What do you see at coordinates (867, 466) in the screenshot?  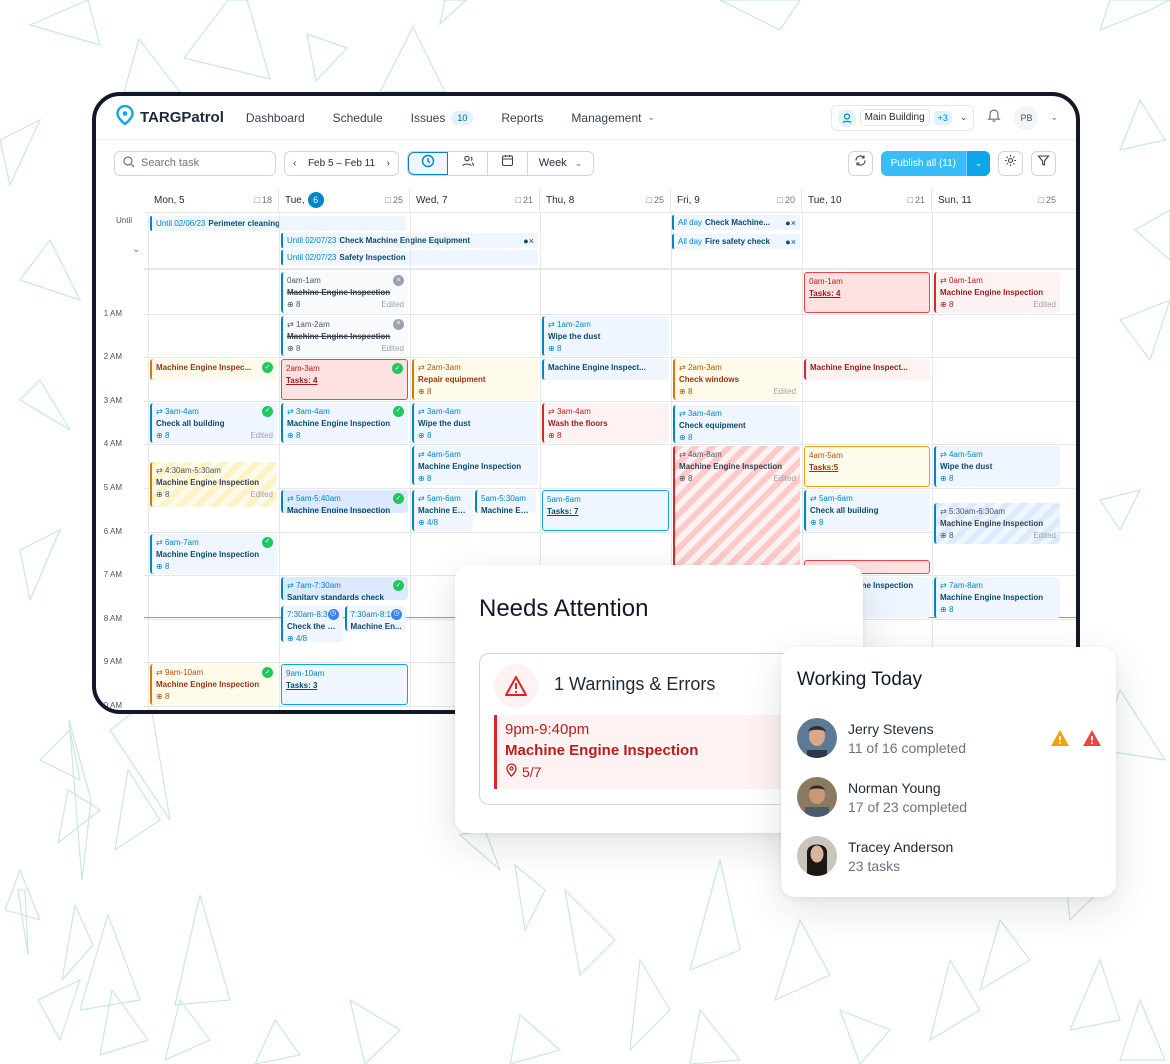 I see `calendar-event: 4am-5am Tasks:5` at bounding box center [867, 466].